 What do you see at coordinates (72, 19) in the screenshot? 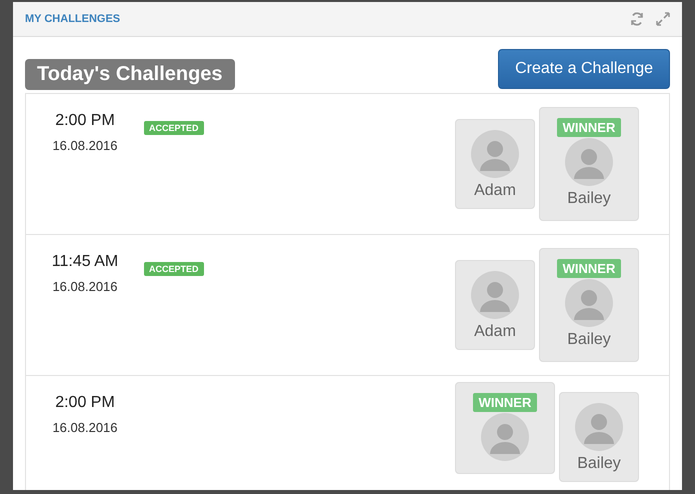
I see `panel-title: MY CHALLENGES` at bounding box center [72, 19].